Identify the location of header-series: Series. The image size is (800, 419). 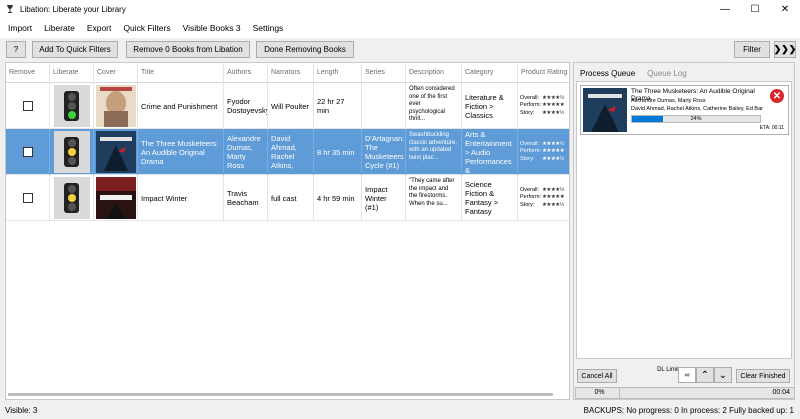
(384, 73).